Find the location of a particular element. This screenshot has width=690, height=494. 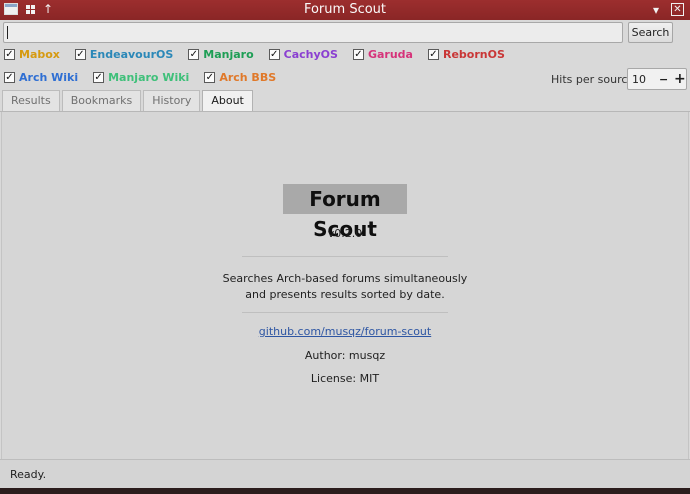

about-divider-bottom is located at coordinates (345, 312).